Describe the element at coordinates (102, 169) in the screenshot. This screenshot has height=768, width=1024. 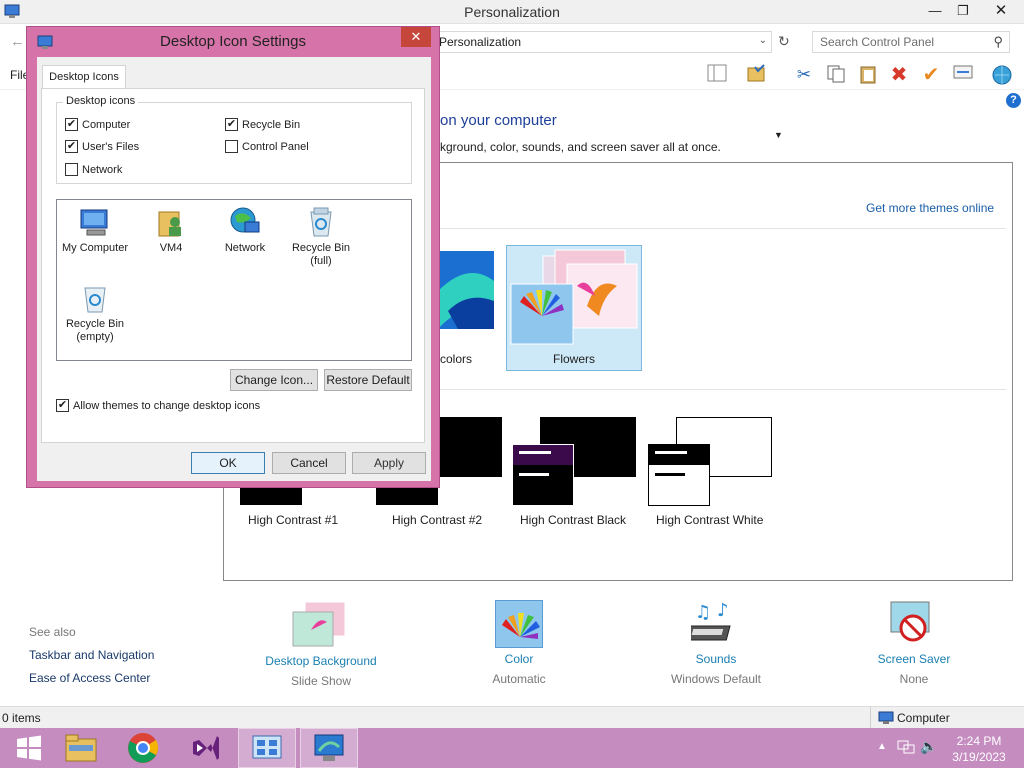
I see `checkbox-label: Network` at that location.